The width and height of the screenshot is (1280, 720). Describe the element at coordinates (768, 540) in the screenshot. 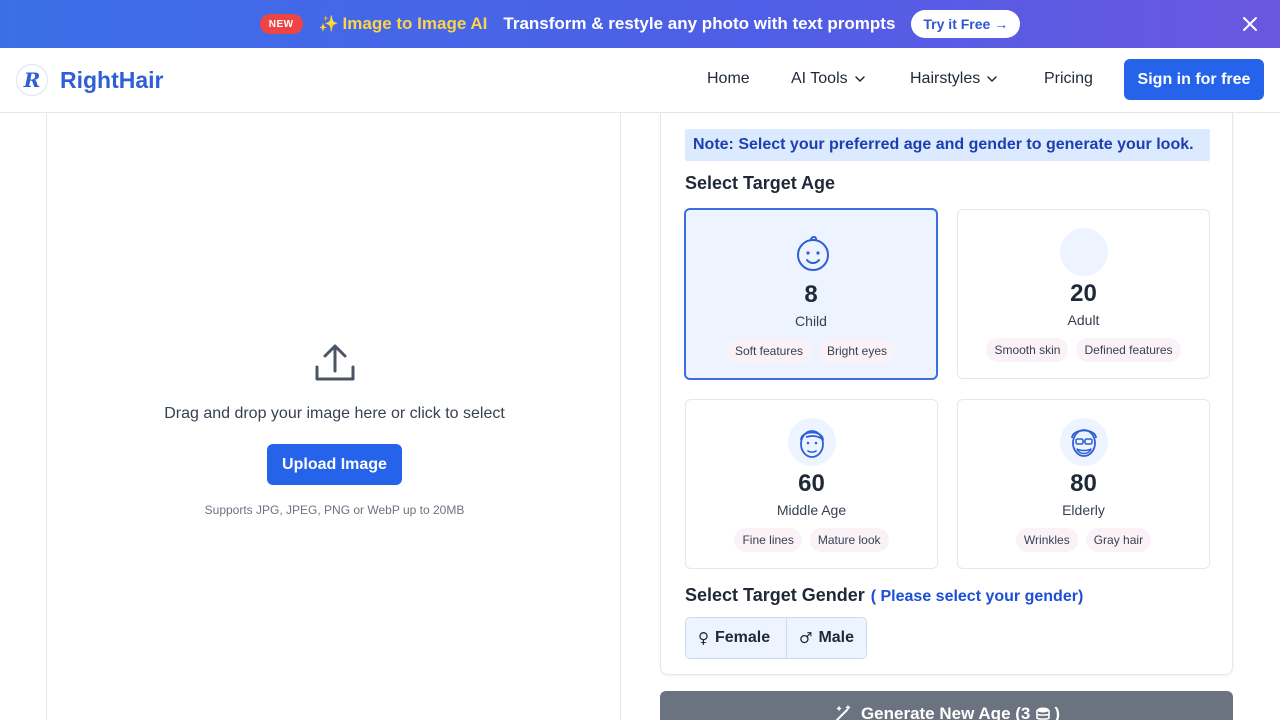

I see `tag: Fine lines` at that location.